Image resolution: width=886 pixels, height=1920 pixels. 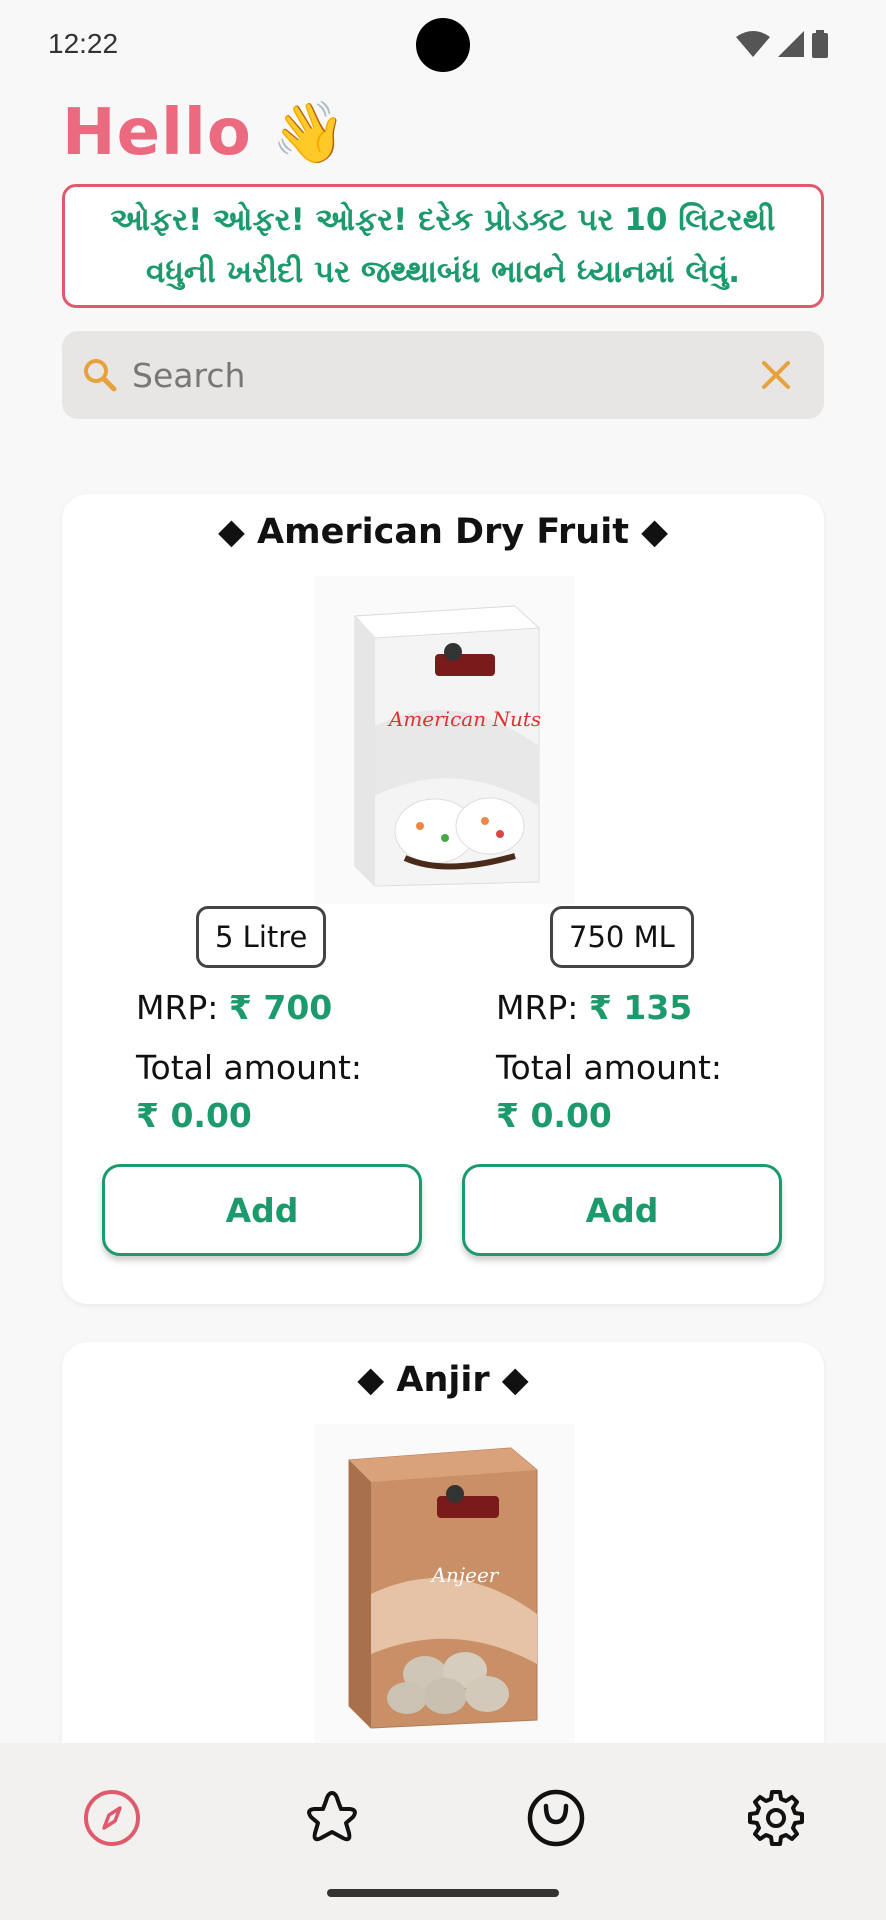 What do you see at coordinates (465, 1575) in the screenshot?
I see `package-label: Anjeer` at bounding box center [465, 1575].